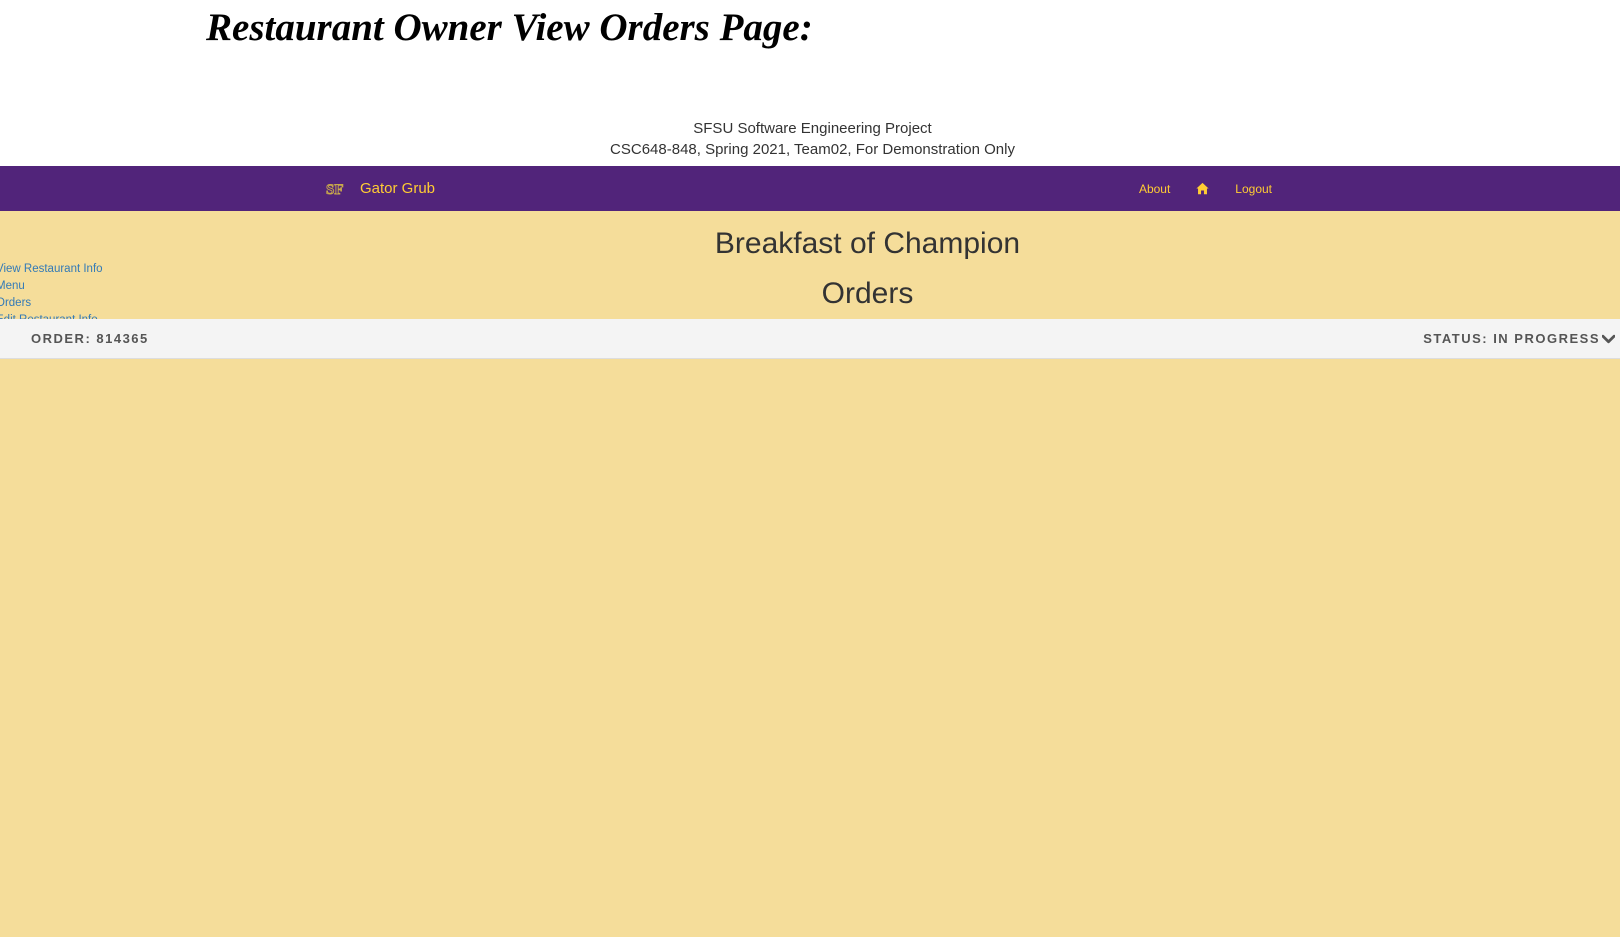  Describe the element at coordinates (1511, 338) in the screenshot. I see `order-status-label: STATUS: IN PROGRESS` at that location.